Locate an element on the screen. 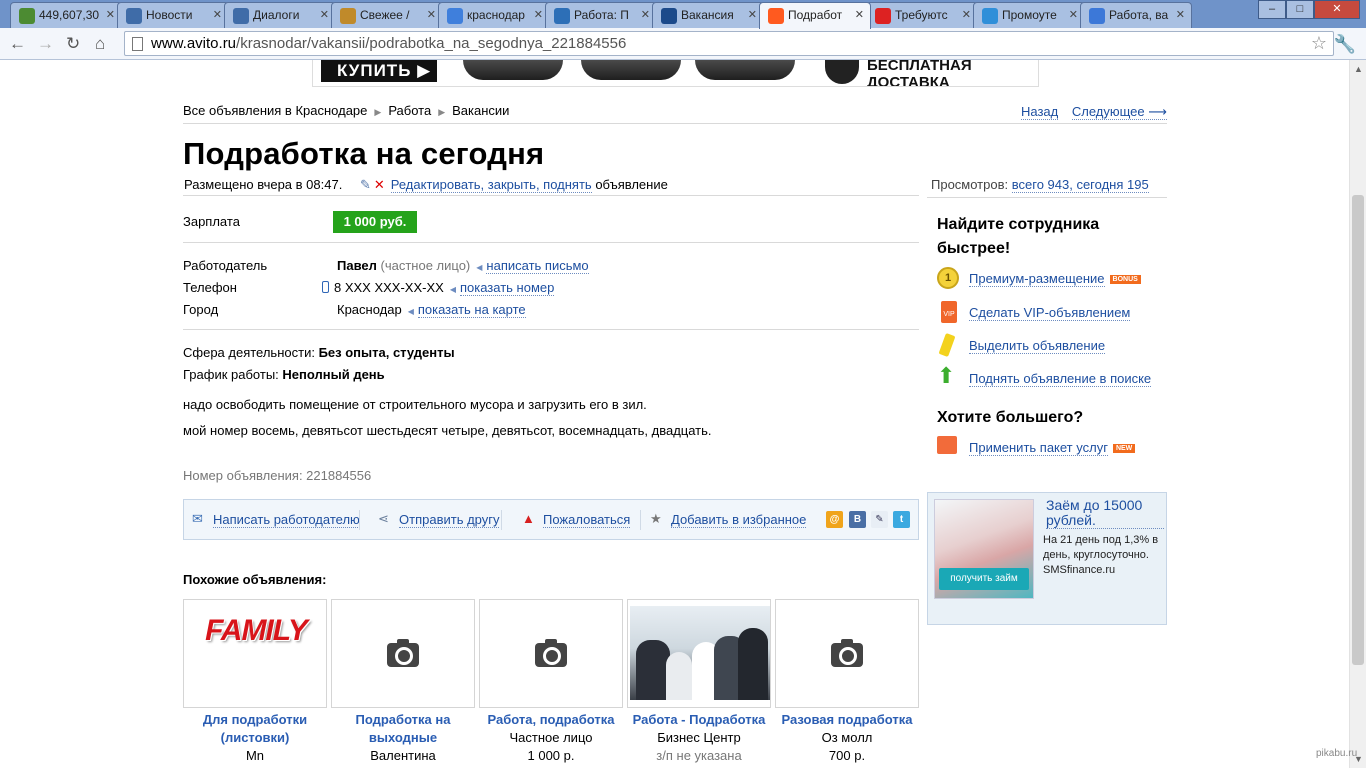 This screenshot has height=768, width=1366. browser-tab: 449,607,30 ✕ is located at coordinates (66, 15).